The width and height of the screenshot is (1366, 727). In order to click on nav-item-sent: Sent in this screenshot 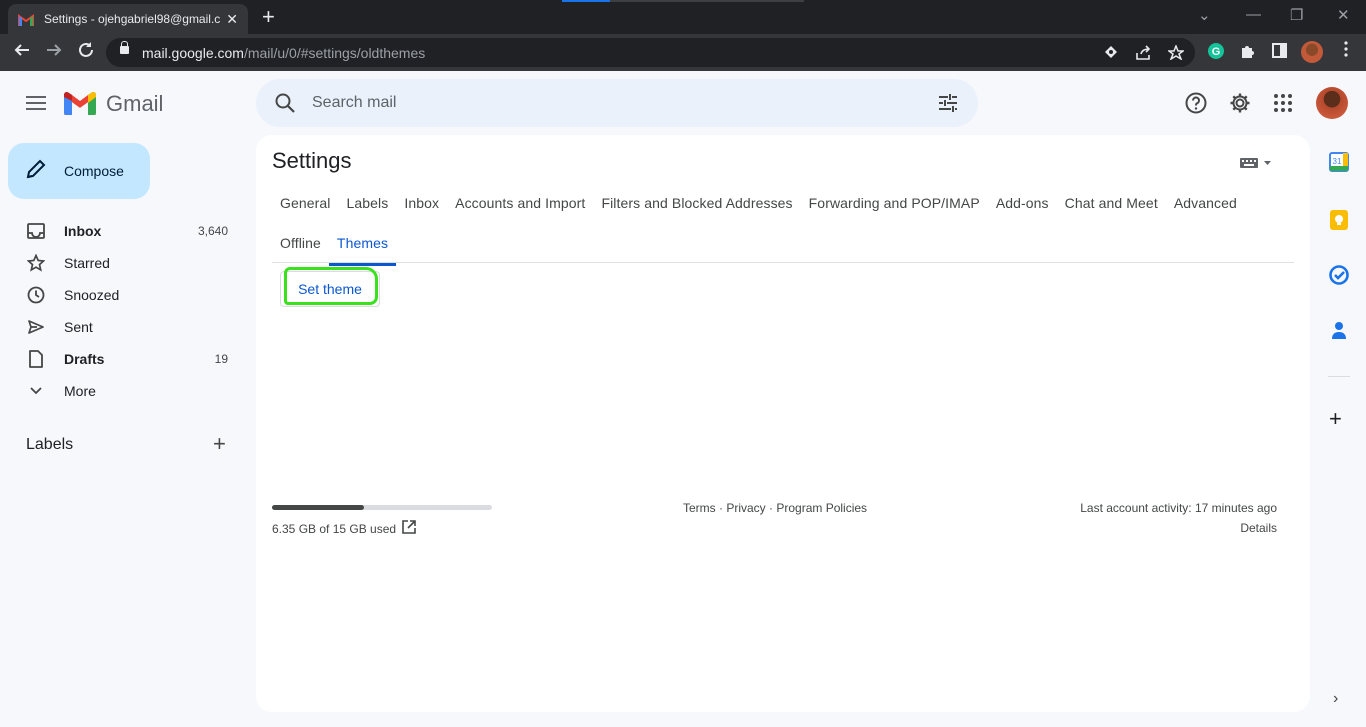, I will do `click(128, 327)`.